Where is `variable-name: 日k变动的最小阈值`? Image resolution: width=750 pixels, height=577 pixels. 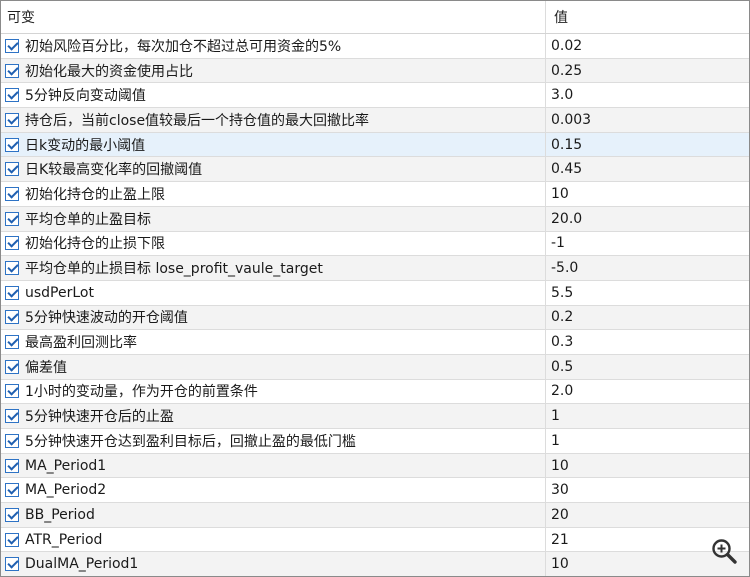
variable-name: 日k变动的最小阈值 is located at coordinates (85, 145).